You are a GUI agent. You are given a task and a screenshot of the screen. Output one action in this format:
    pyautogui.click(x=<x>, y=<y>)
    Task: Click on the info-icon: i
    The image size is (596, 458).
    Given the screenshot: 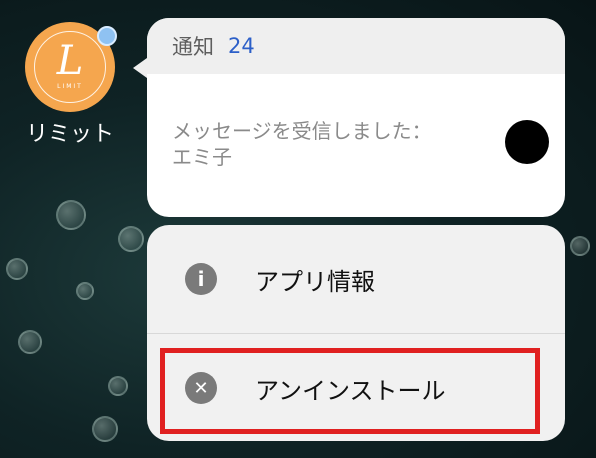 What is the action you would take?
    pyautogui.click(x=201, y=279)
    